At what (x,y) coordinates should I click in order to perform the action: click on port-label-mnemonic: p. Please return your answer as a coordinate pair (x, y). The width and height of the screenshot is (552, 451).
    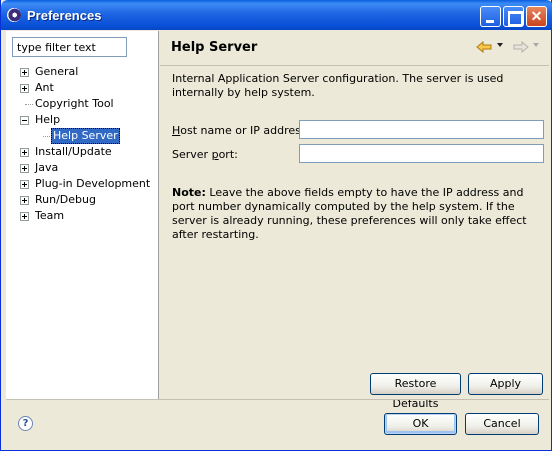
    Looking at the image, I should click on (215, 154).